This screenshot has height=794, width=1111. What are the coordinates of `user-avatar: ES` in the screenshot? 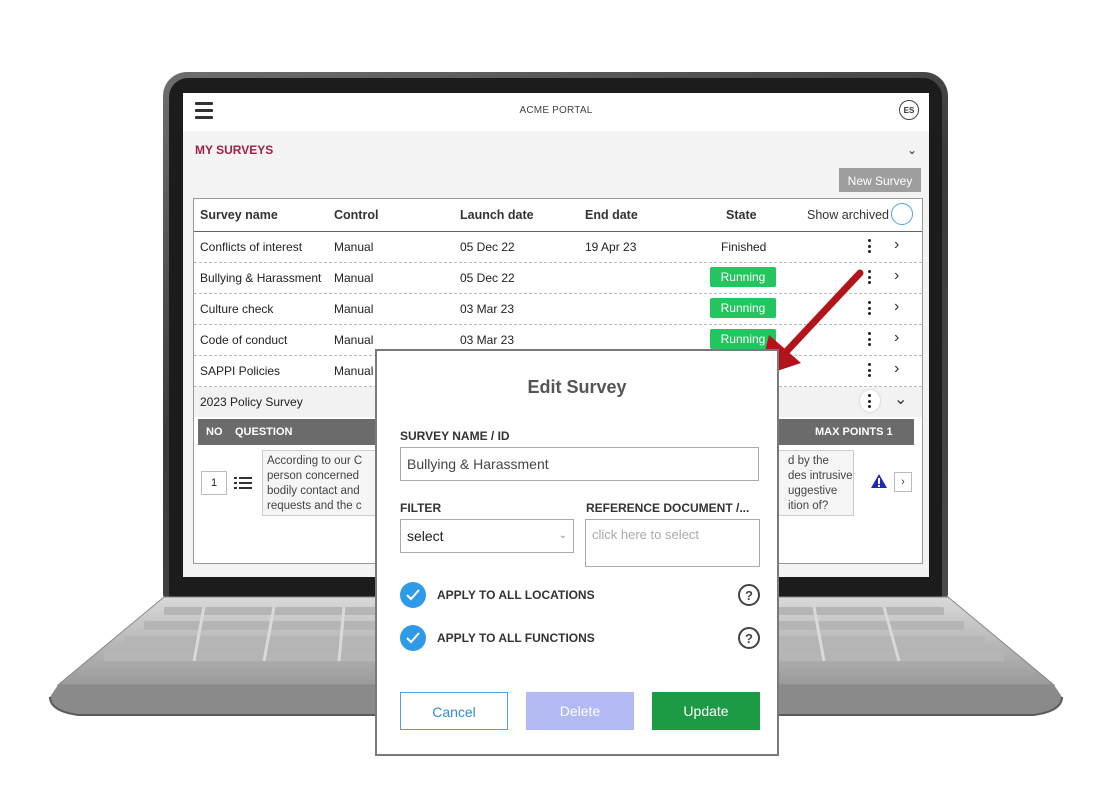 It's located at (909, 110).